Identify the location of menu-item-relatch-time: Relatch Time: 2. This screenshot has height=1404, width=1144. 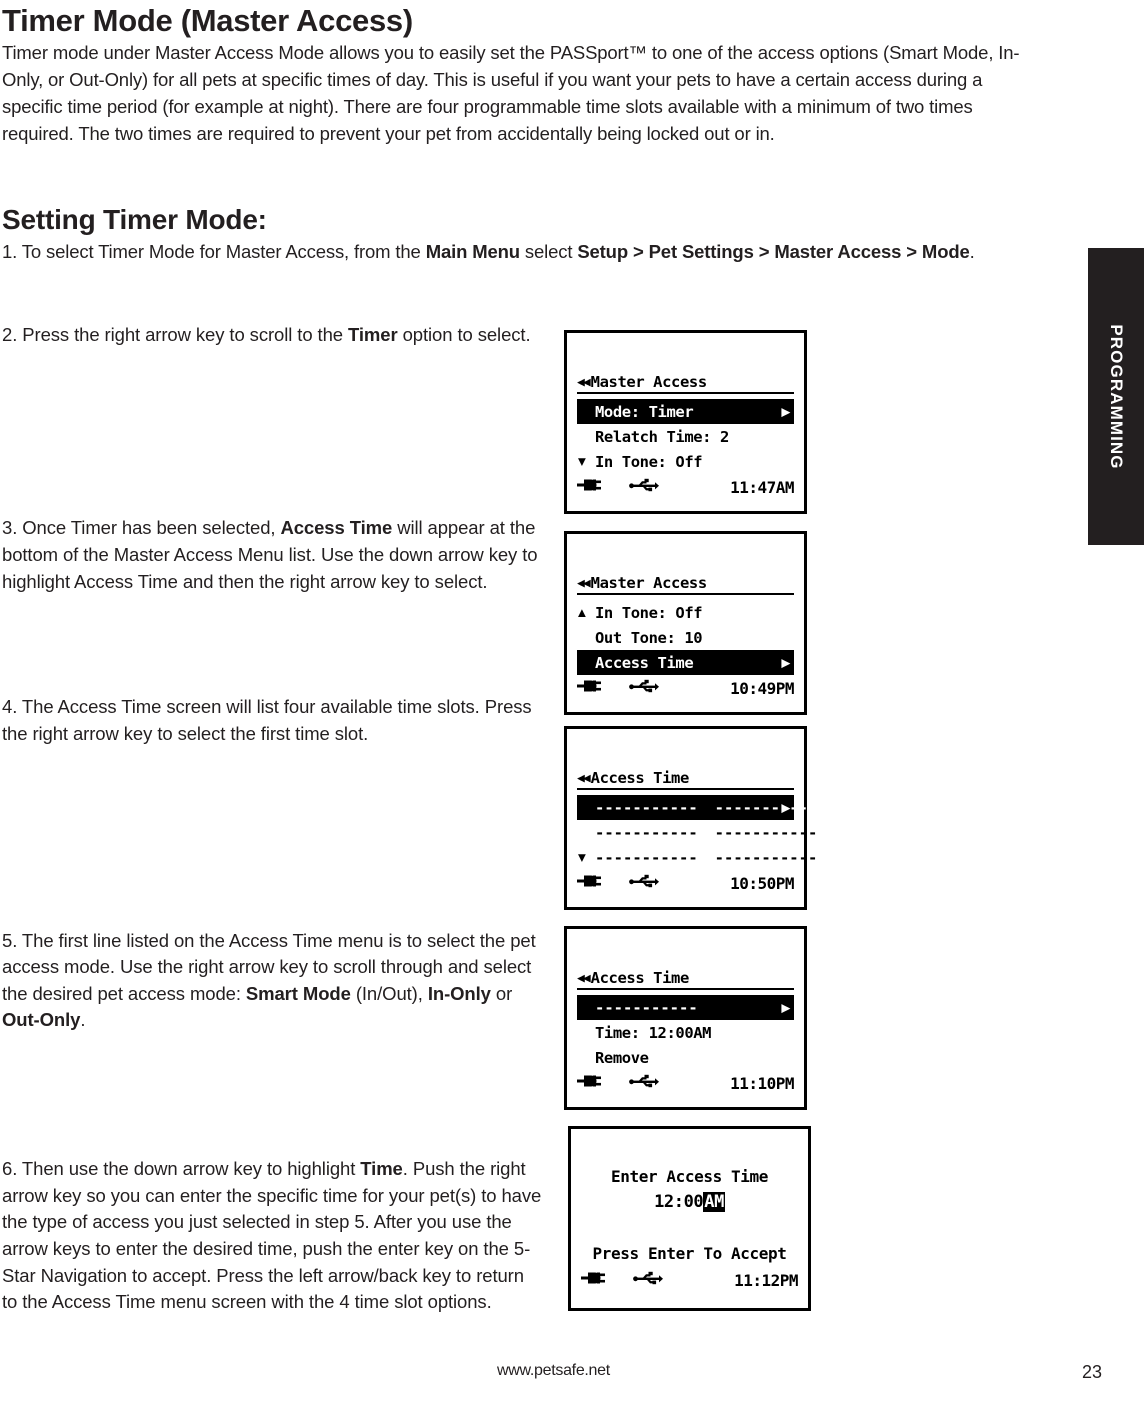
(685, 436).